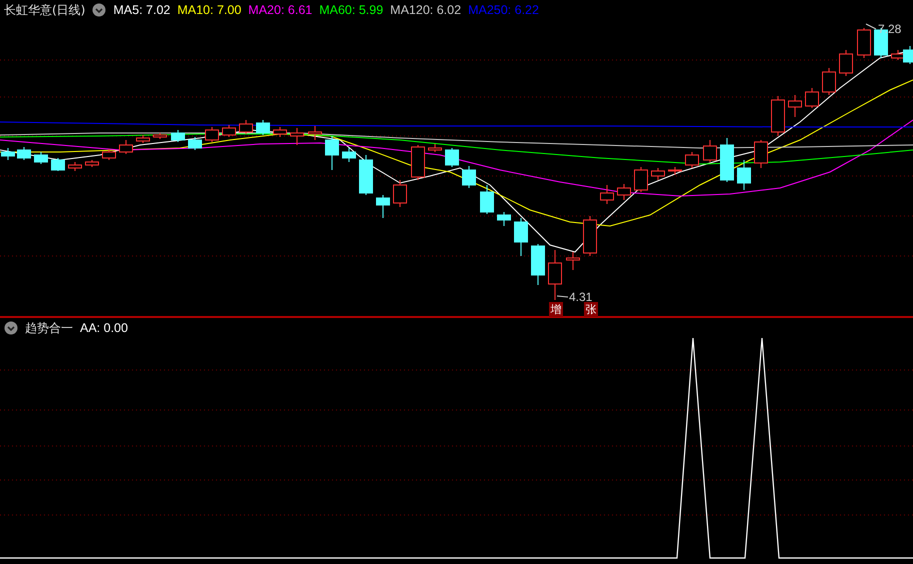  I want to click on indicator-value: MA250: 6.22, so click(503, 10).